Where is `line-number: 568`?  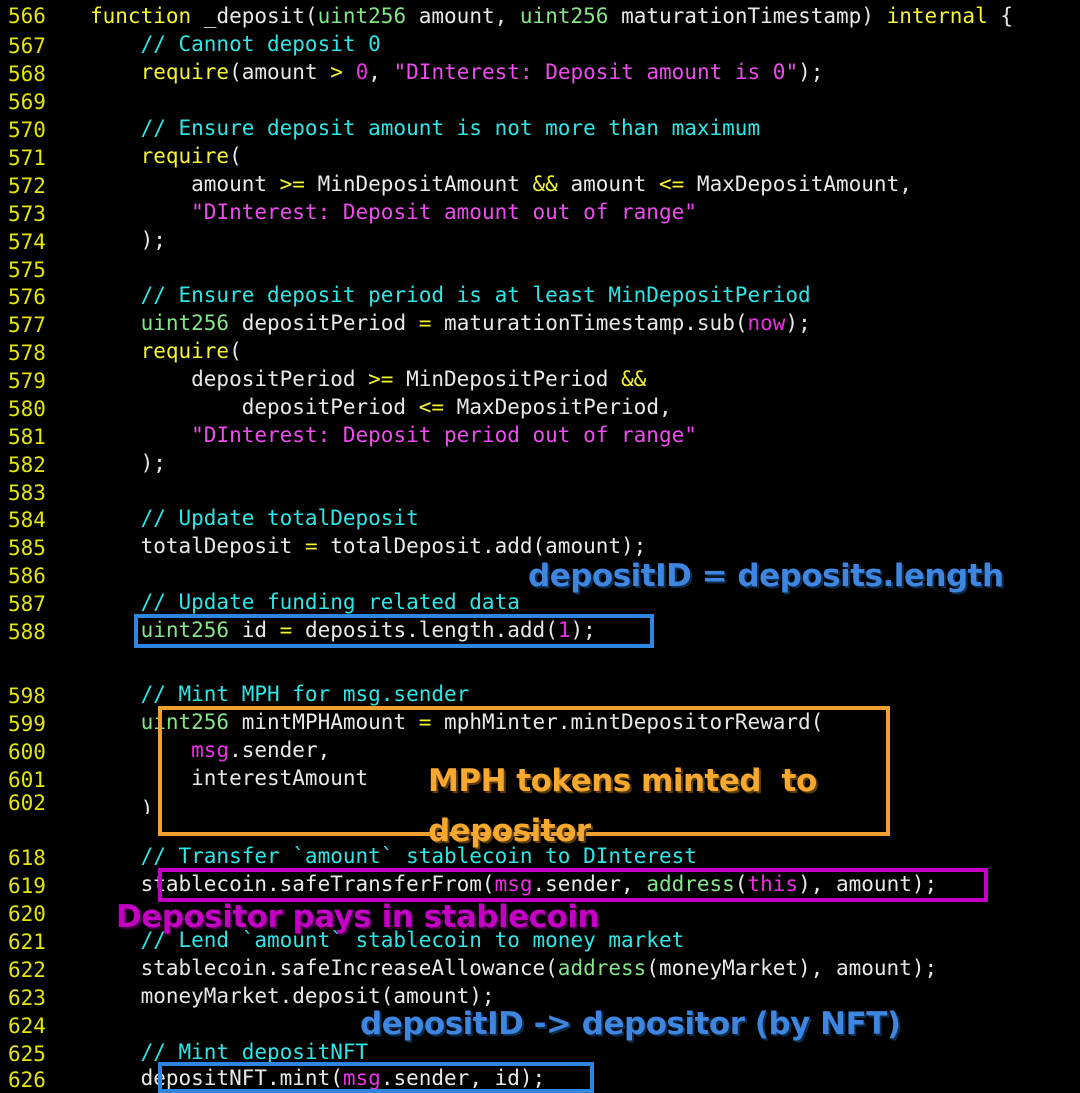 line-number: 568 is located at coordinates (27, 74).